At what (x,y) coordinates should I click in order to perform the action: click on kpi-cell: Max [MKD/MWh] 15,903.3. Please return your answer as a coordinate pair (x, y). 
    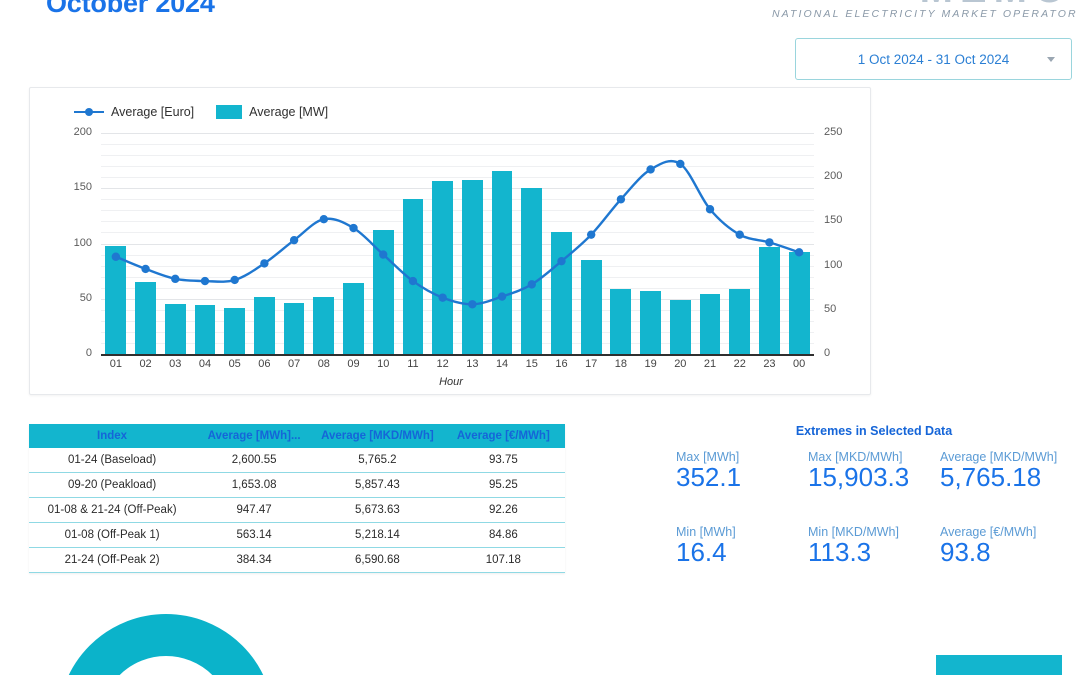
    Looking at the image, I should click on (874, 470).